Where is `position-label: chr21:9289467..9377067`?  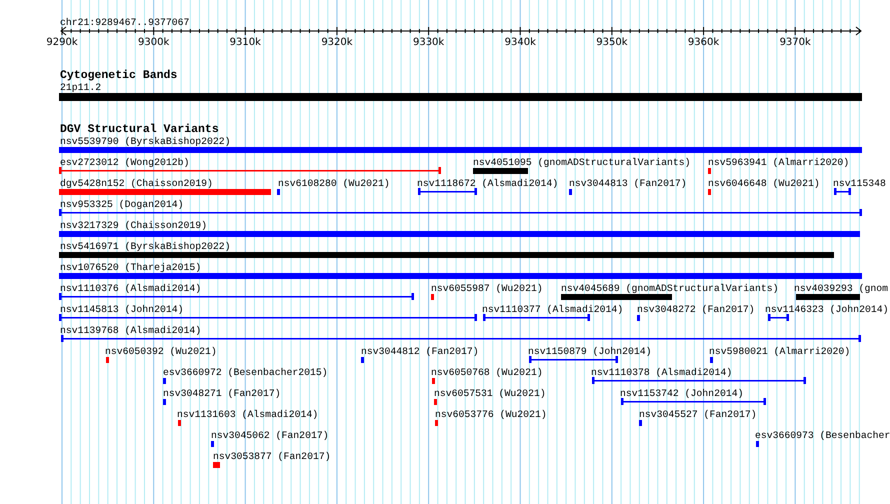
position-label: chr21:9289467..9377067 is located at coordinates (125, 22).